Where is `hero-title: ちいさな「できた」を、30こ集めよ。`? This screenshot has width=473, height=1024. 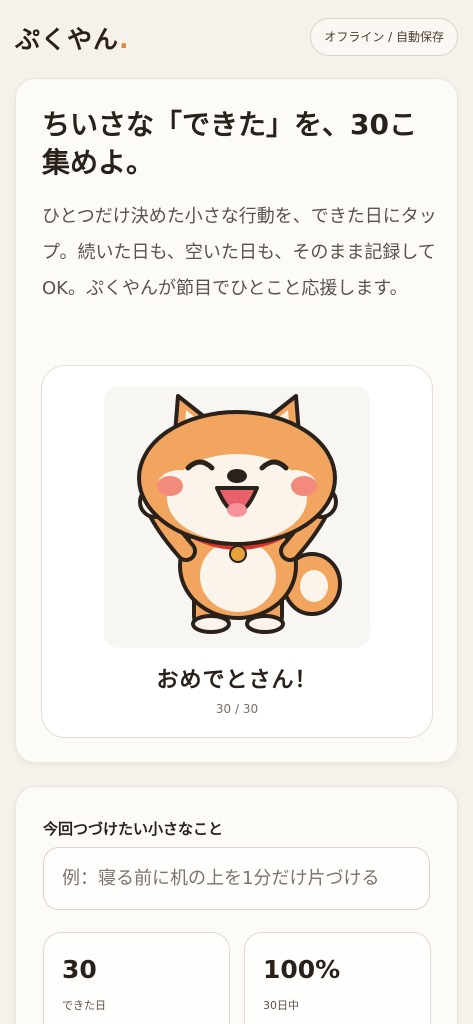
hero-title: ちいさな「できた」を、30こ集めよ。 is located at coordinates (229, 143).